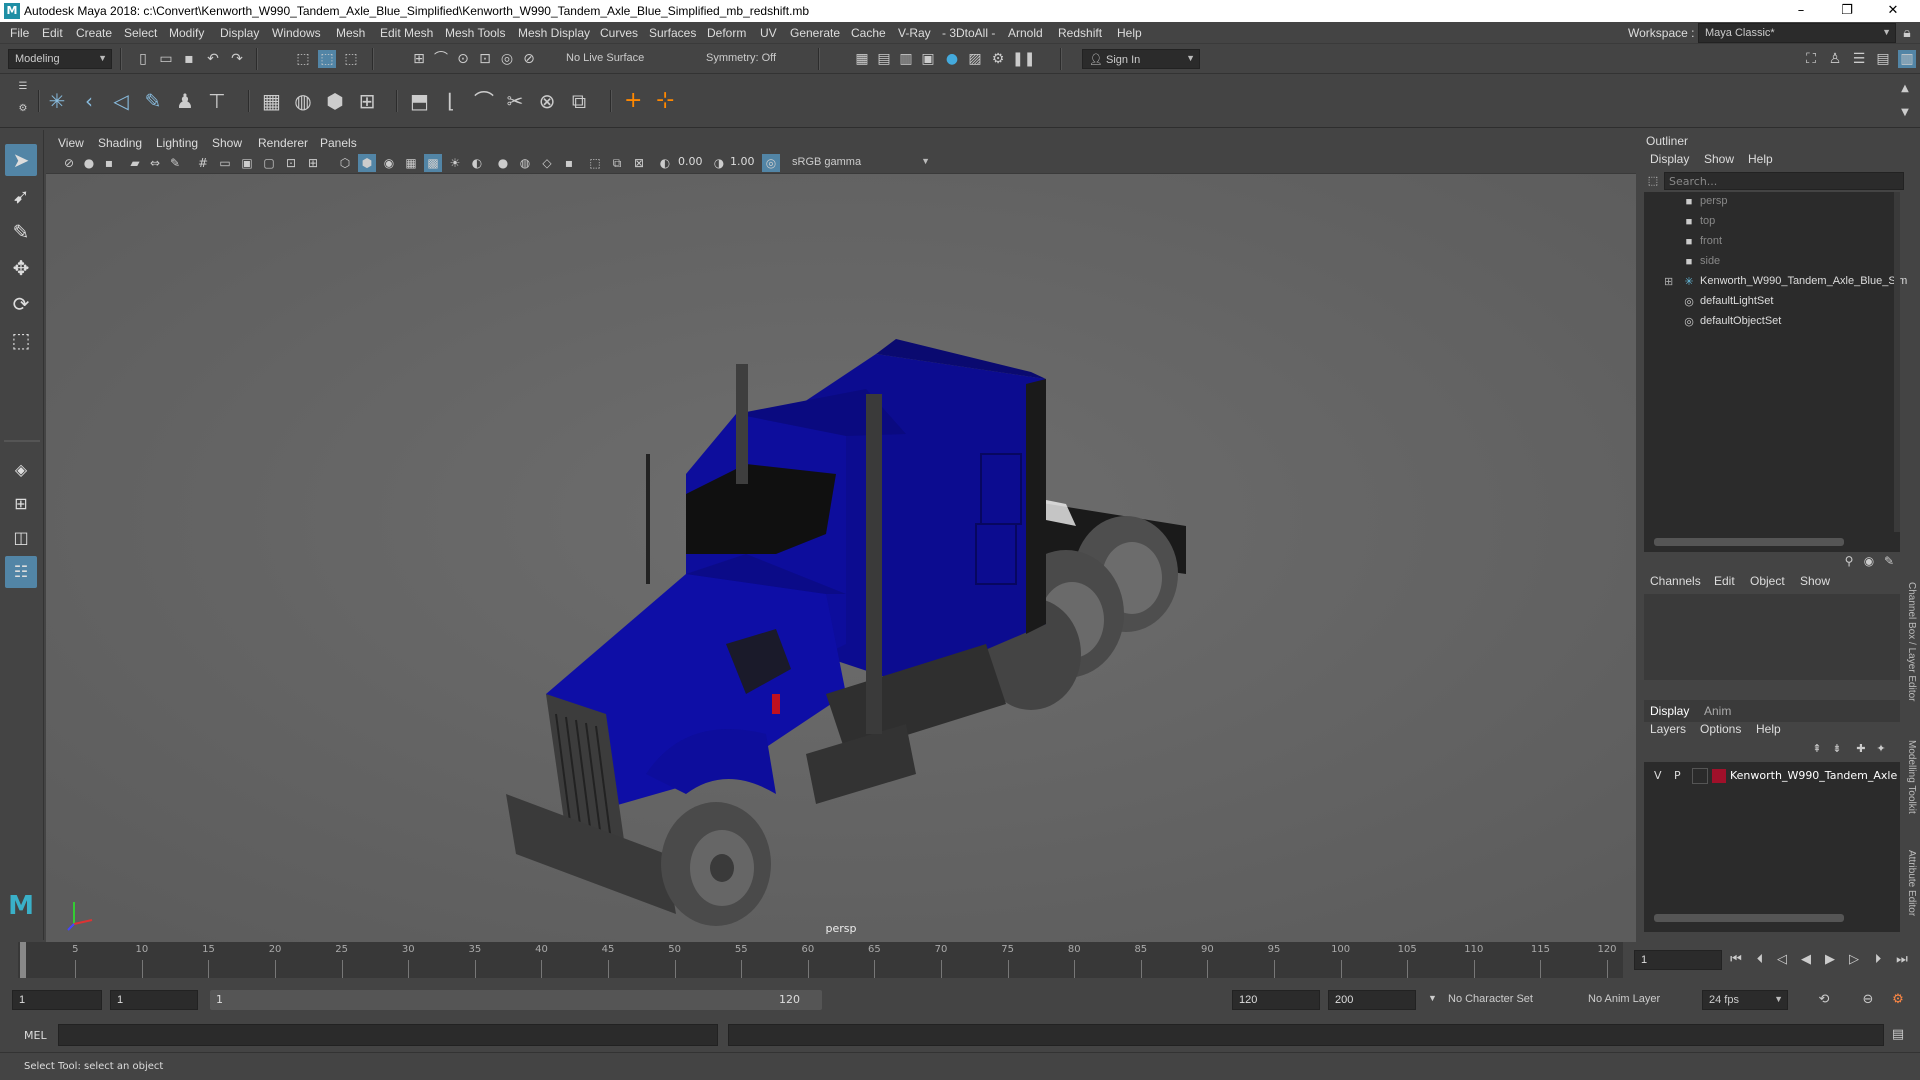  What do you see at coordinates (350, 33) in the screenshot?
I see `menu-mesh: Mesh` at bounding box center [350, 33].